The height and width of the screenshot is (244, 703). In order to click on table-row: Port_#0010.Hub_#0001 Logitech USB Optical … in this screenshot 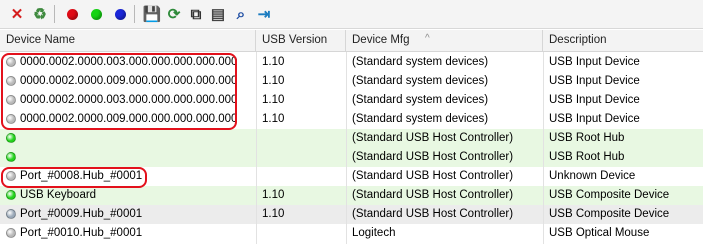, I will do `click(351, 233)`.